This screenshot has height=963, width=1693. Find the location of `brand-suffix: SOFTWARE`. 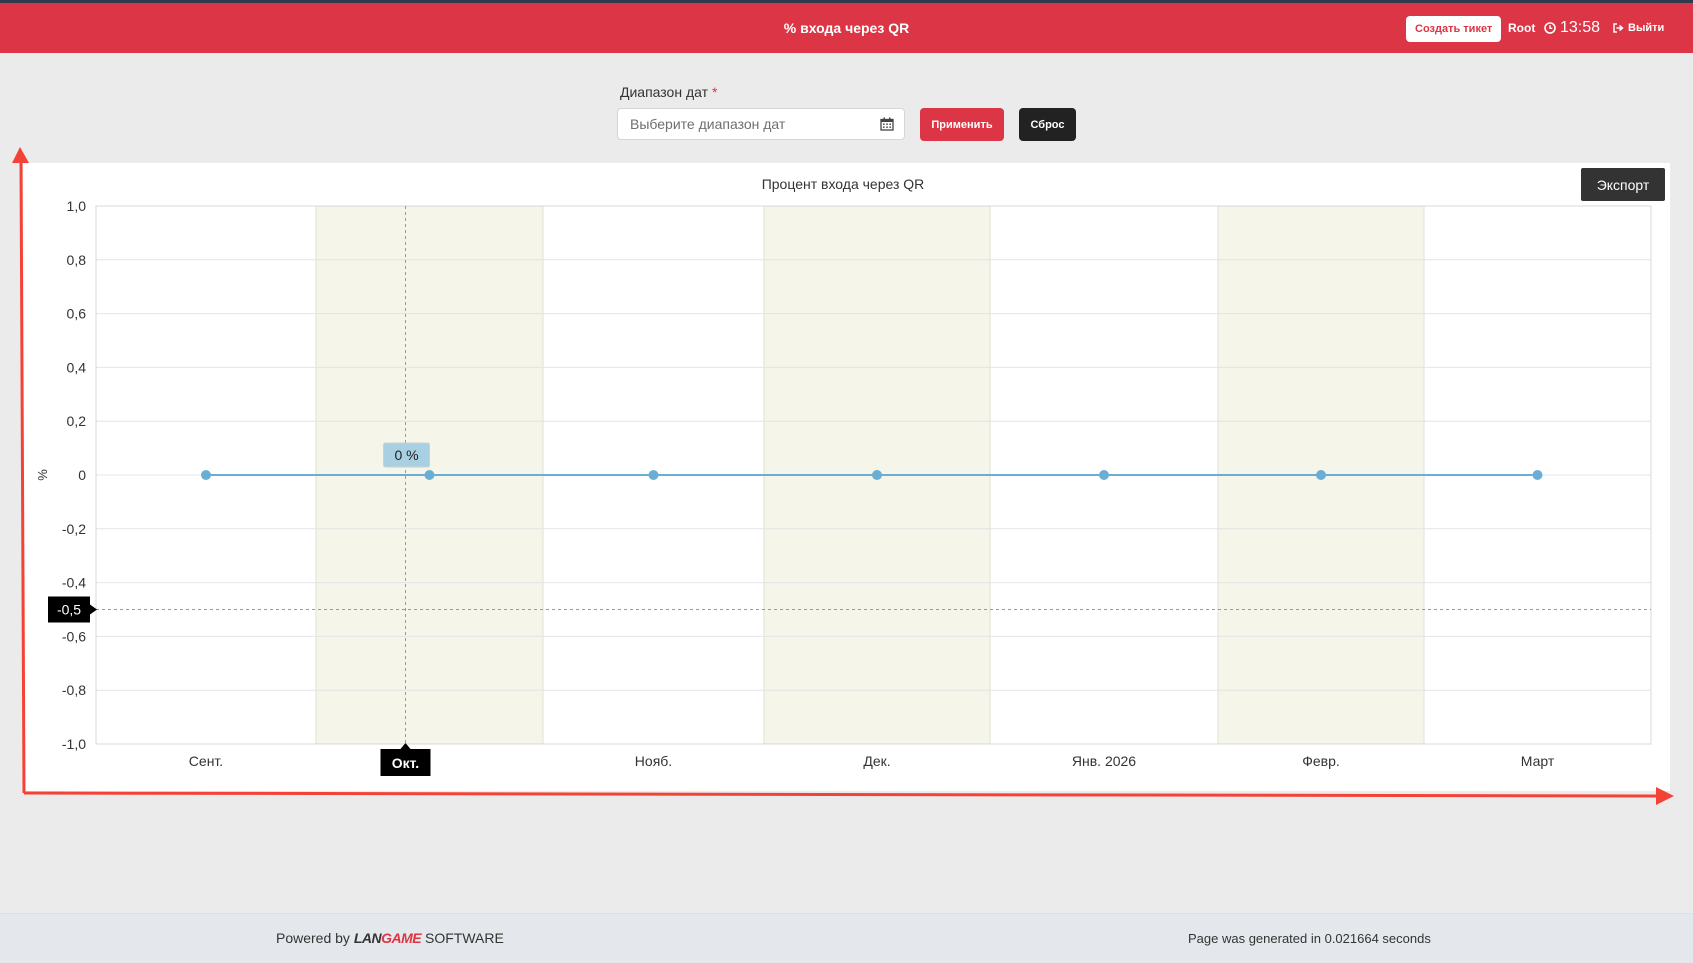

brand-suffix: SOFTWARE is located at coordinates (464, 938).